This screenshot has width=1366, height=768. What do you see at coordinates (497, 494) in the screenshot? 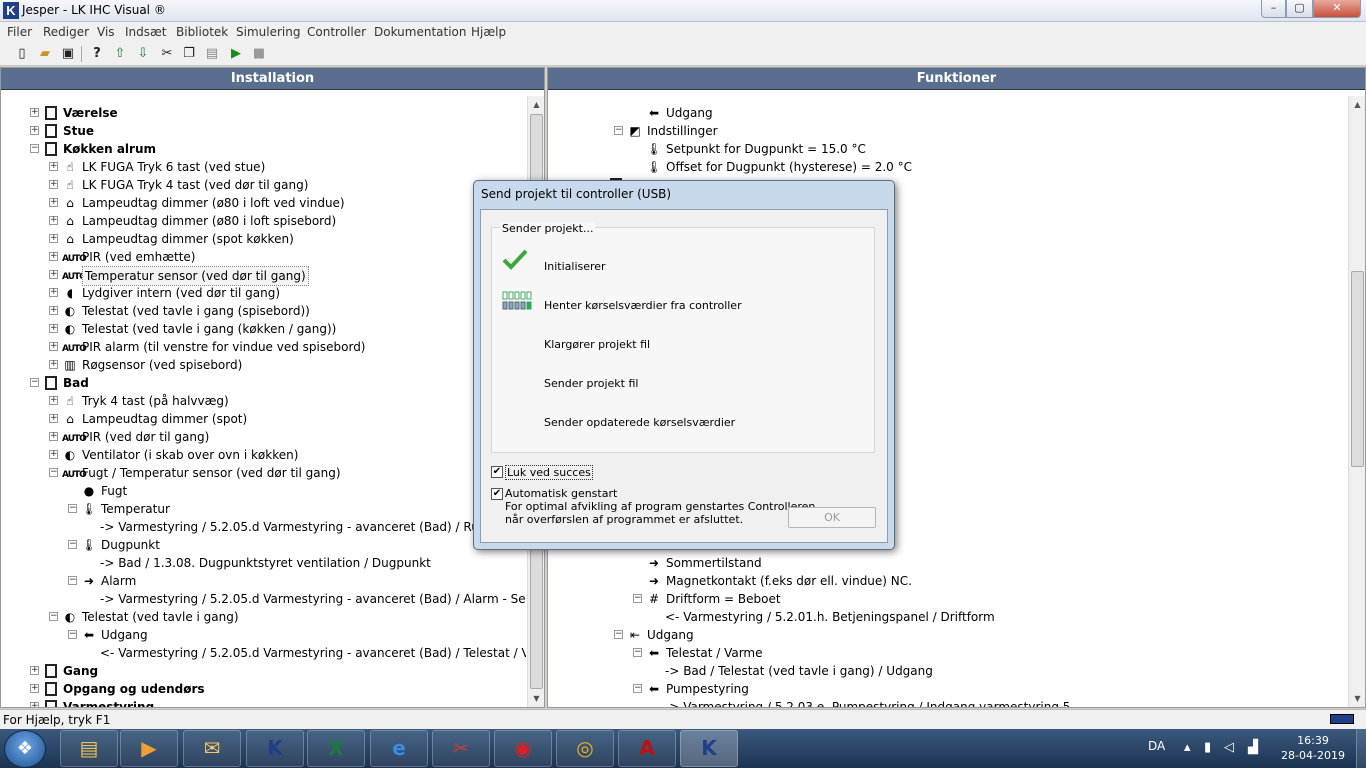
I see `auto-restart-checkbox: ✔` at bounding box center [497, 494].